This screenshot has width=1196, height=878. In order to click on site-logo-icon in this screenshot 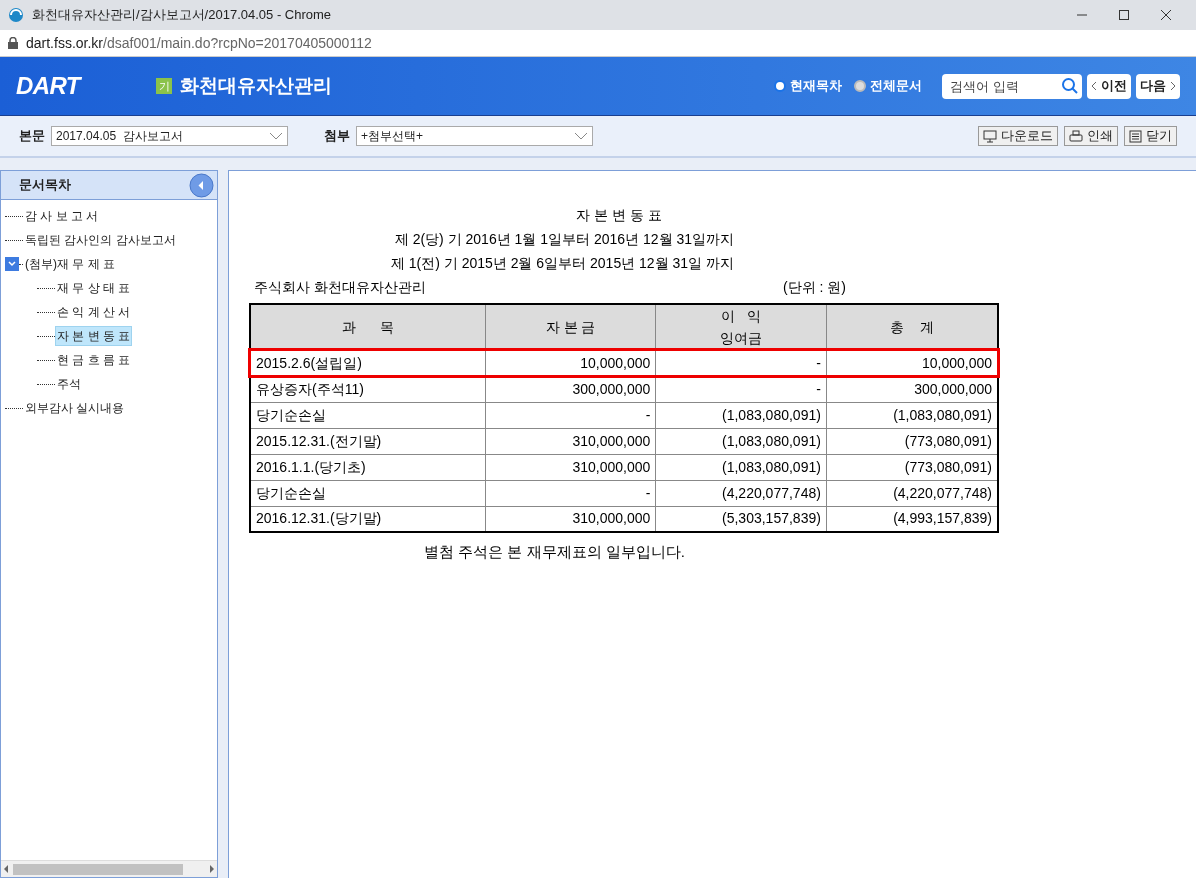, I will do `click(16, 15)`.